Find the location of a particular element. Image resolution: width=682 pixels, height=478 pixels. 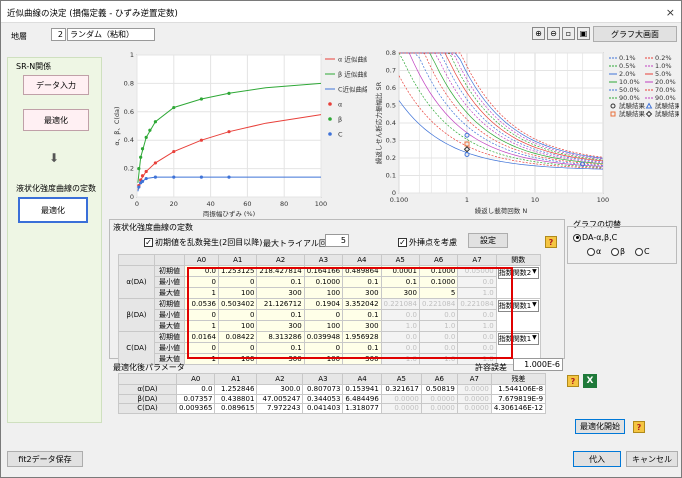

param-cell: 0.1904 is located at coordinates (323, 304).